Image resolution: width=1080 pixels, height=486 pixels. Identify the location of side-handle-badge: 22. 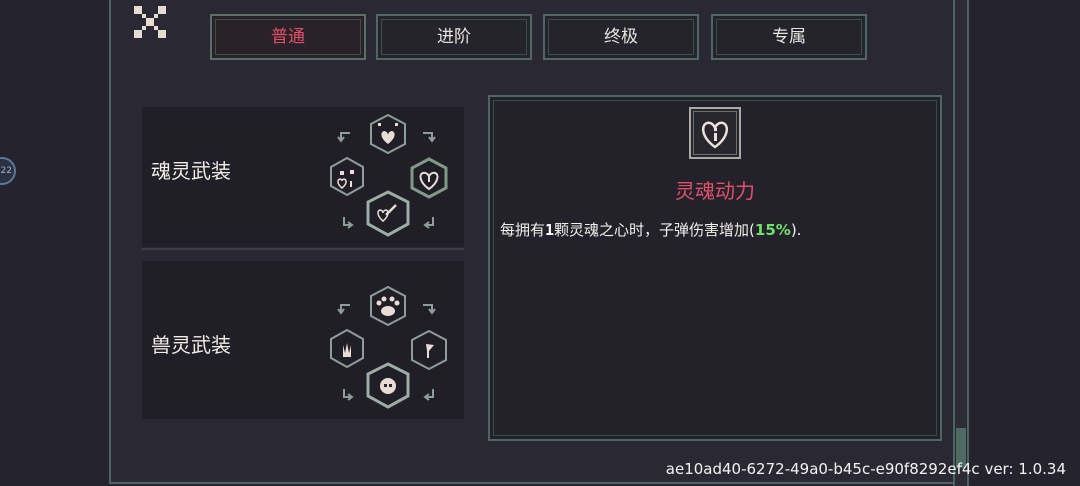
(8, 171).